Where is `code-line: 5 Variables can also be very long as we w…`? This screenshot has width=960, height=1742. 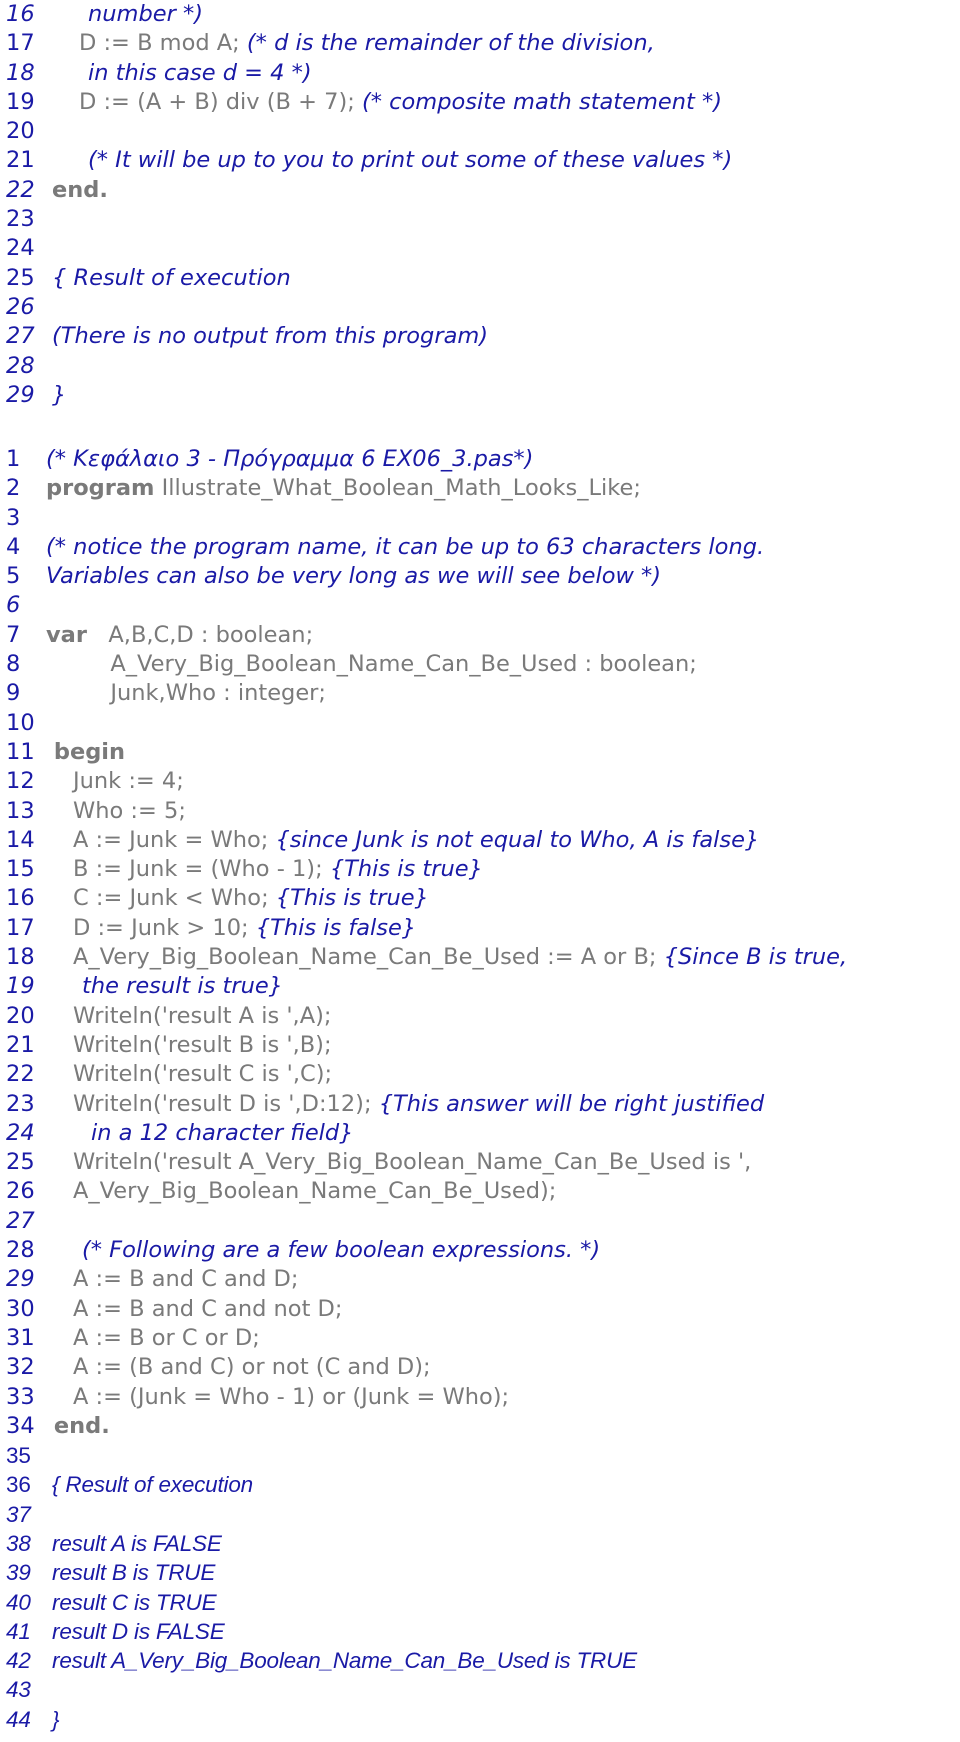
code-line: 5 Variables can also be very long as we w… is located at coordinates (480, 576).